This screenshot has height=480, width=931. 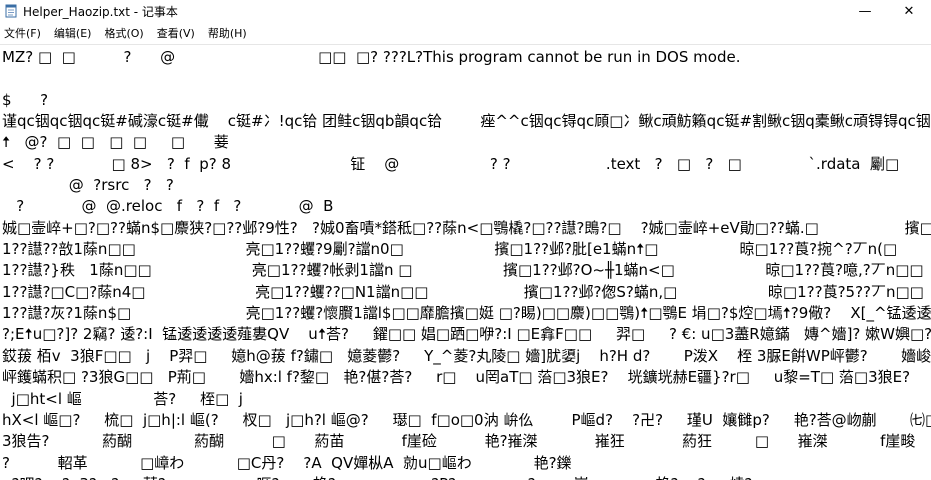 I want to click on text-line: ?吧? ; ? 3? ? 莋? 咂? 艳? ?P? ? 嶊 艳? ? 燒?, so click(x=466, y=477).